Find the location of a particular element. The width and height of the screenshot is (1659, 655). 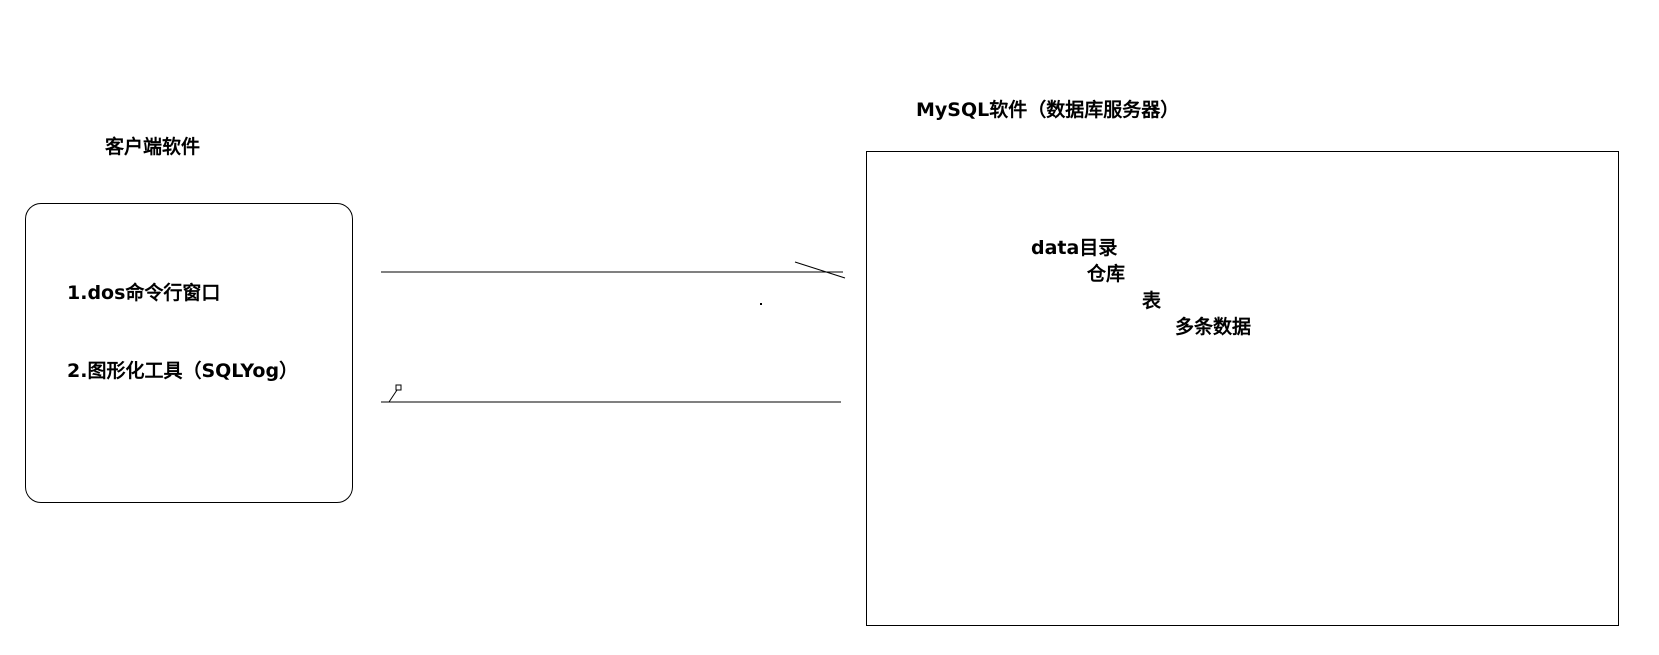

connectors is located at coordinates (613, 332).